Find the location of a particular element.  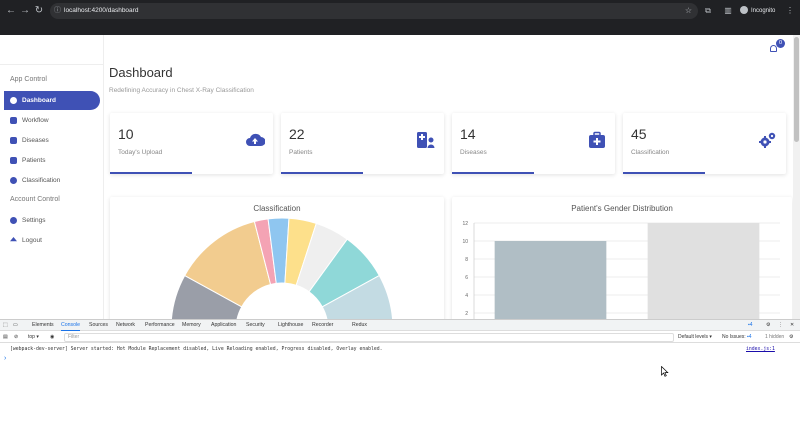

back-icon: ← is located at coordinates (11, 11).